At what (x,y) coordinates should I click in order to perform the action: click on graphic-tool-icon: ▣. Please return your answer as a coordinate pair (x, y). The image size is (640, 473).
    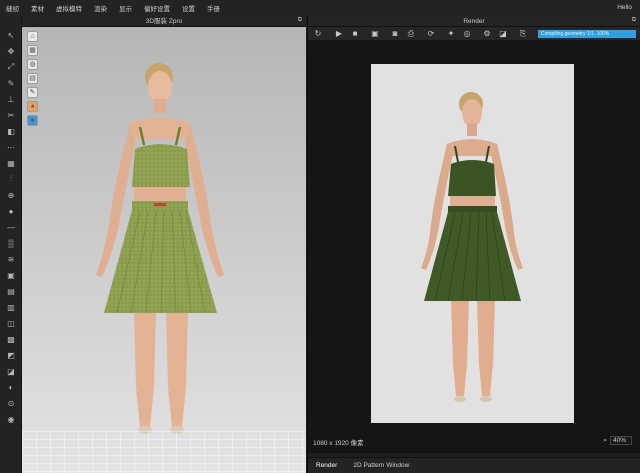
    Looking at the image, I should click on (11, 275).